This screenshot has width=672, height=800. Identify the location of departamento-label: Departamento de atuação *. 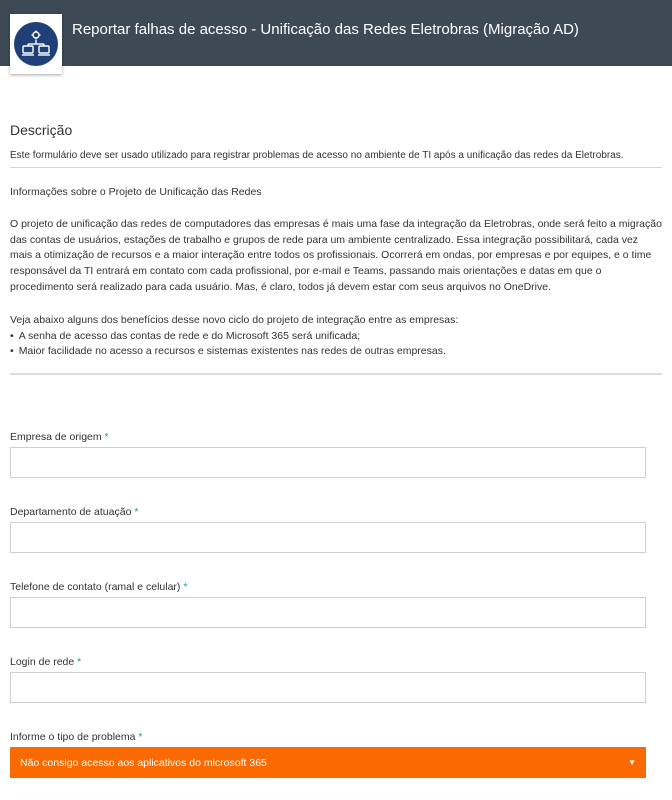
(74, 512).